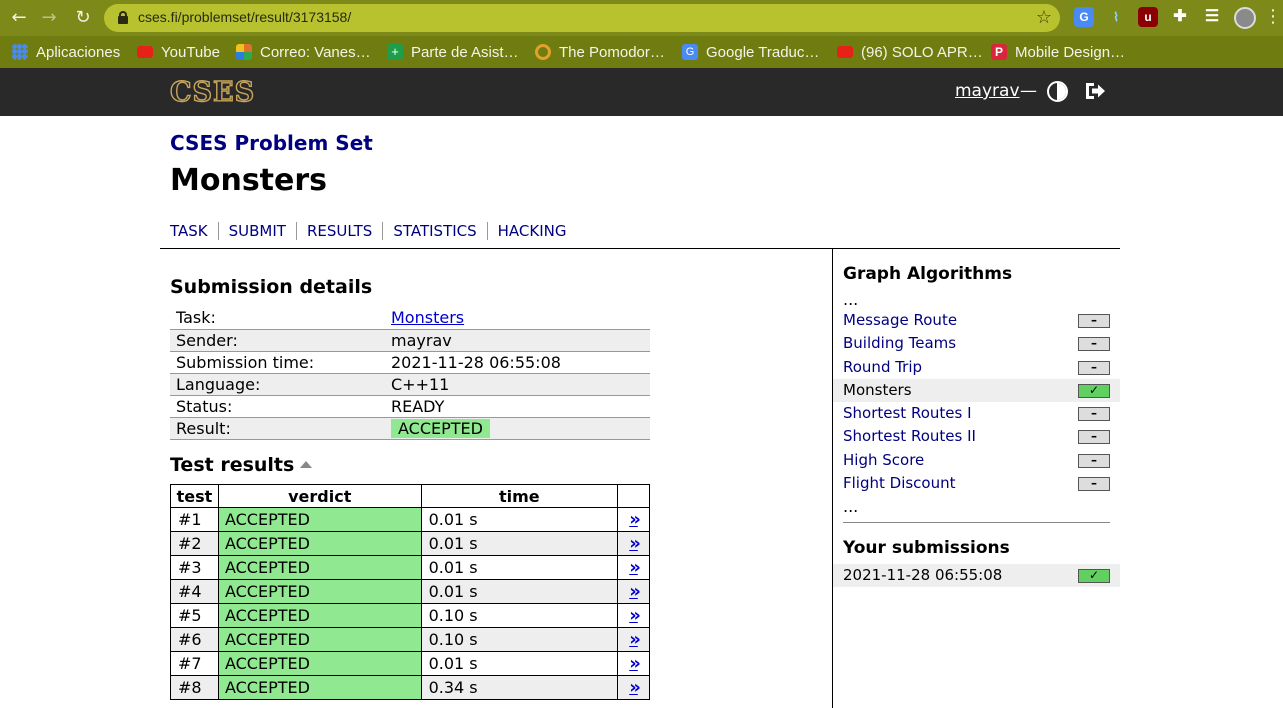  What do you see at coordinates (49, 18) in the screenshot?
I see `forward-arrow-icon: →` at bounding box center [49, 18].